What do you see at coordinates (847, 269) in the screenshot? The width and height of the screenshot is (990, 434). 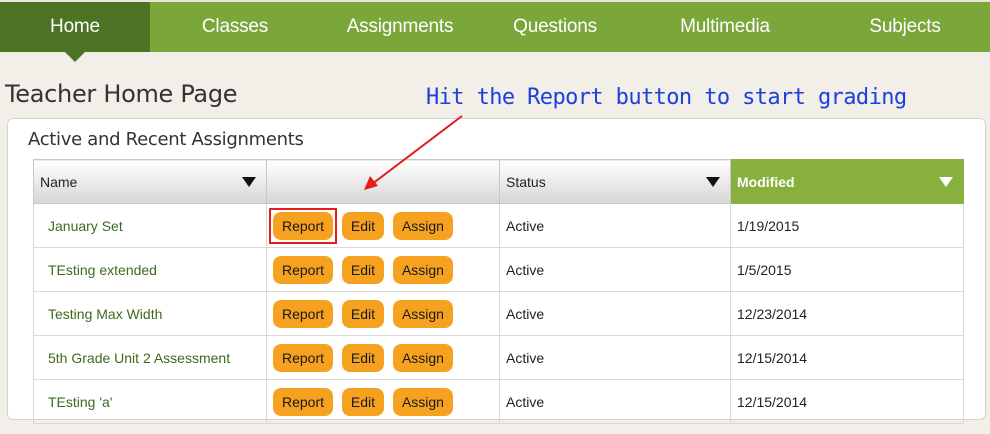 I see `modified-cell: 1/5/2015` at bounding box center [847, 269].